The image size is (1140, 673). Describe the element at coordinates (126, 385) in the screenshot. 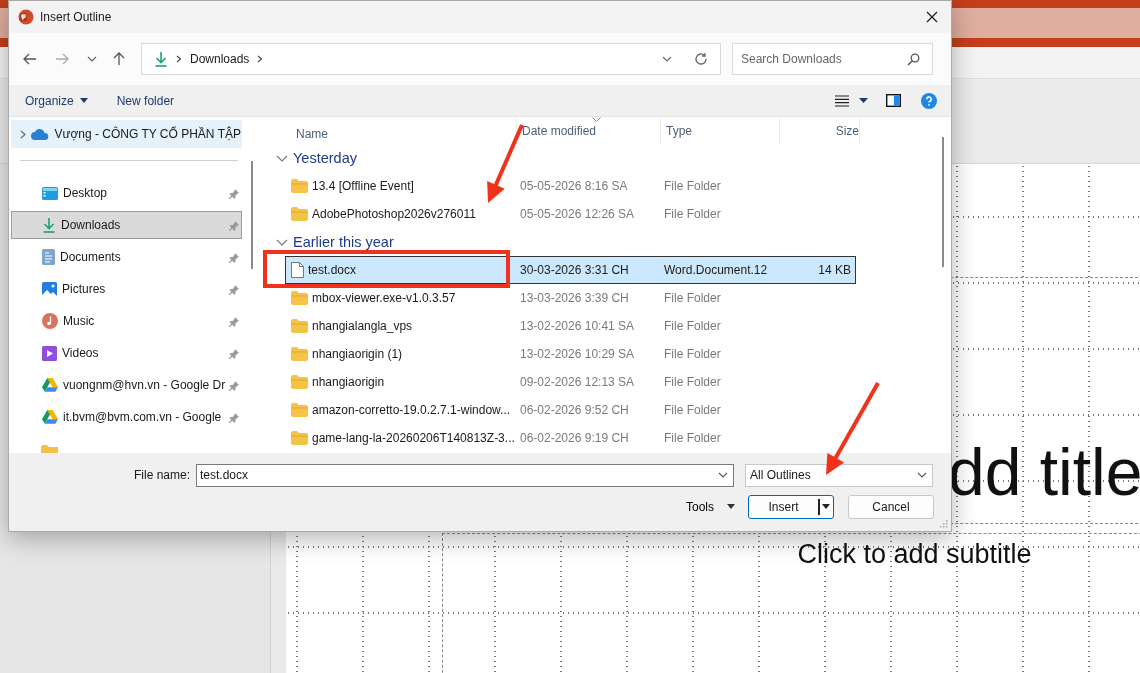

I see `nav-item: vuongnm@hvn.vn - Google Dr` at that location.